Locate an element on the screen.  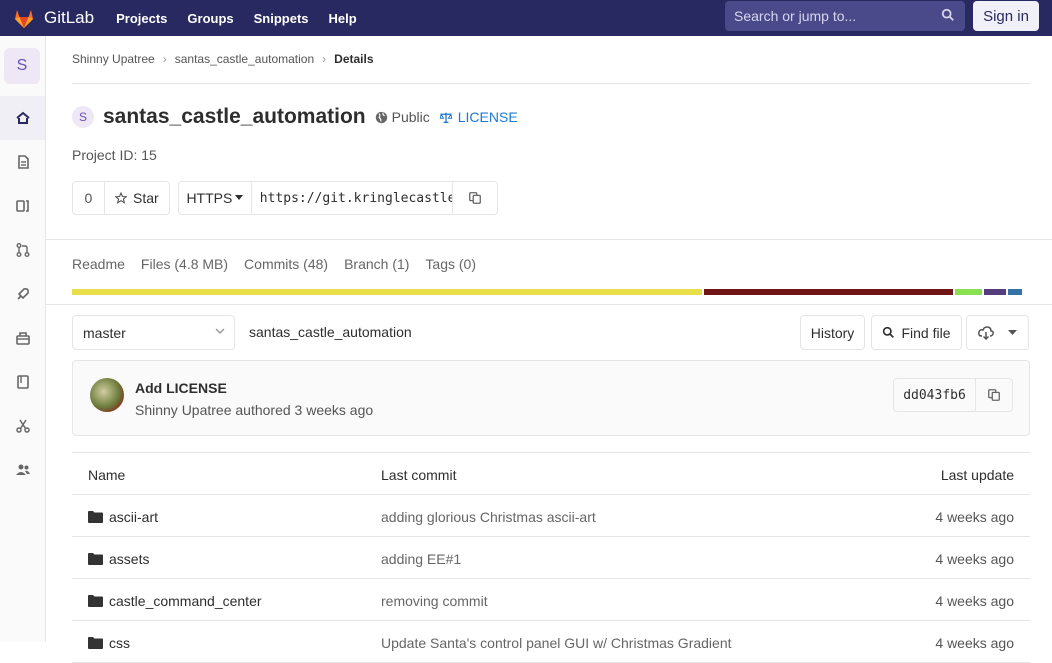
sidebar-item-members is located at coordinates (22, 470).